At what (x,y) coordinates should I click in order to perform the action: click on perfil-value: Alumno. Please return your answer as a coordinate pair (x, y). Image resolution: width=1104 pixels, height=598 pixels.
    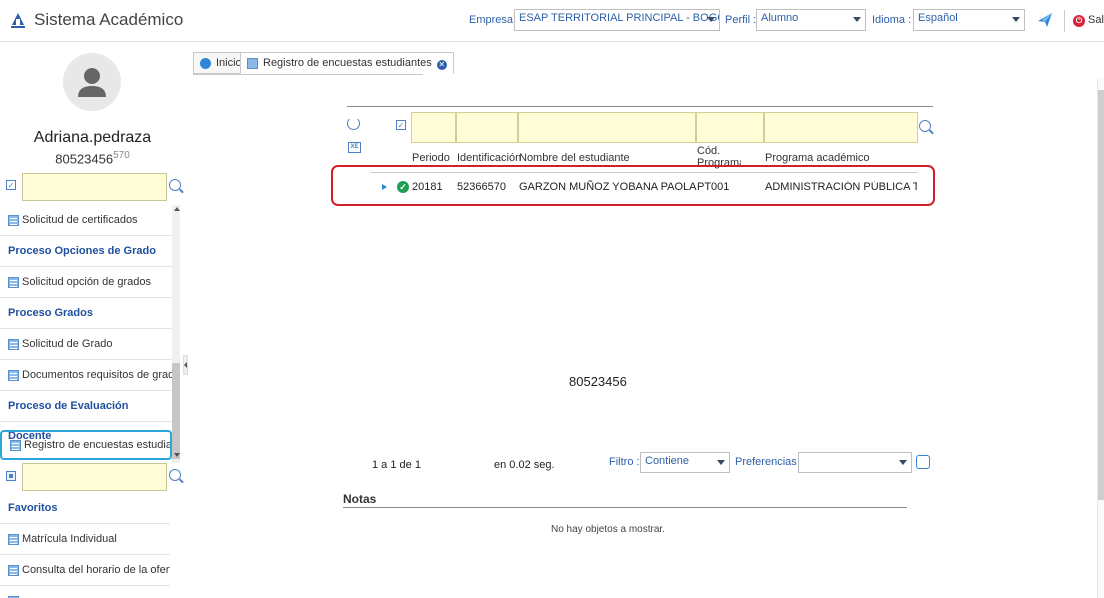
    Looking at the image, I should click on (780, 18).